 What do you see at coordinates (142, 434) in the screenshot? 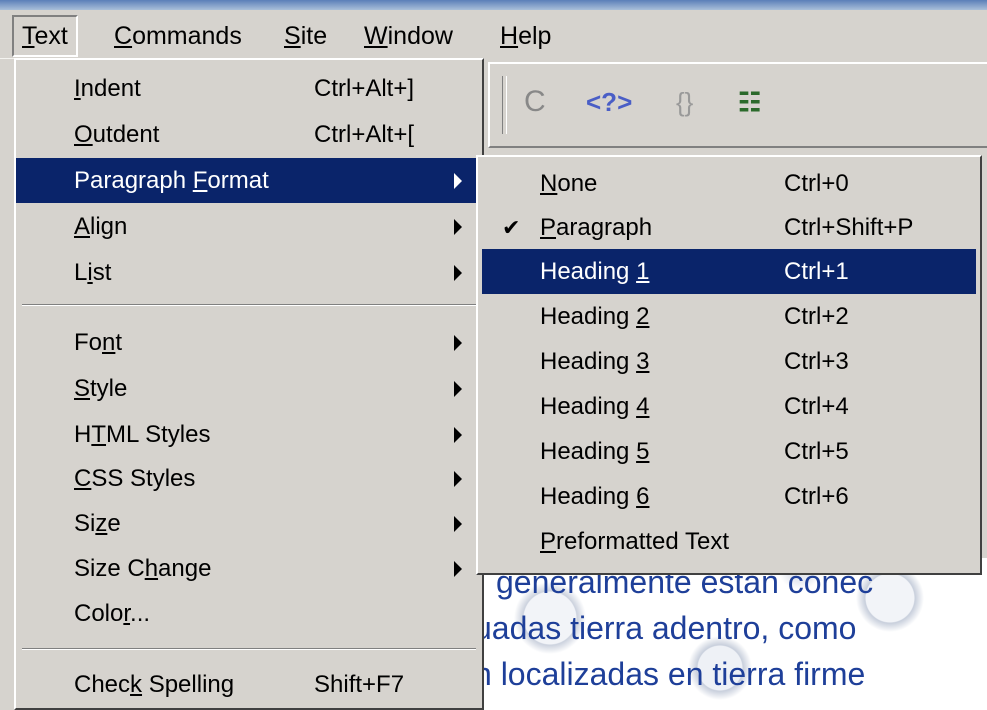
I see `menu-item-label: HTML Styles` at bounding box center [142, 434].